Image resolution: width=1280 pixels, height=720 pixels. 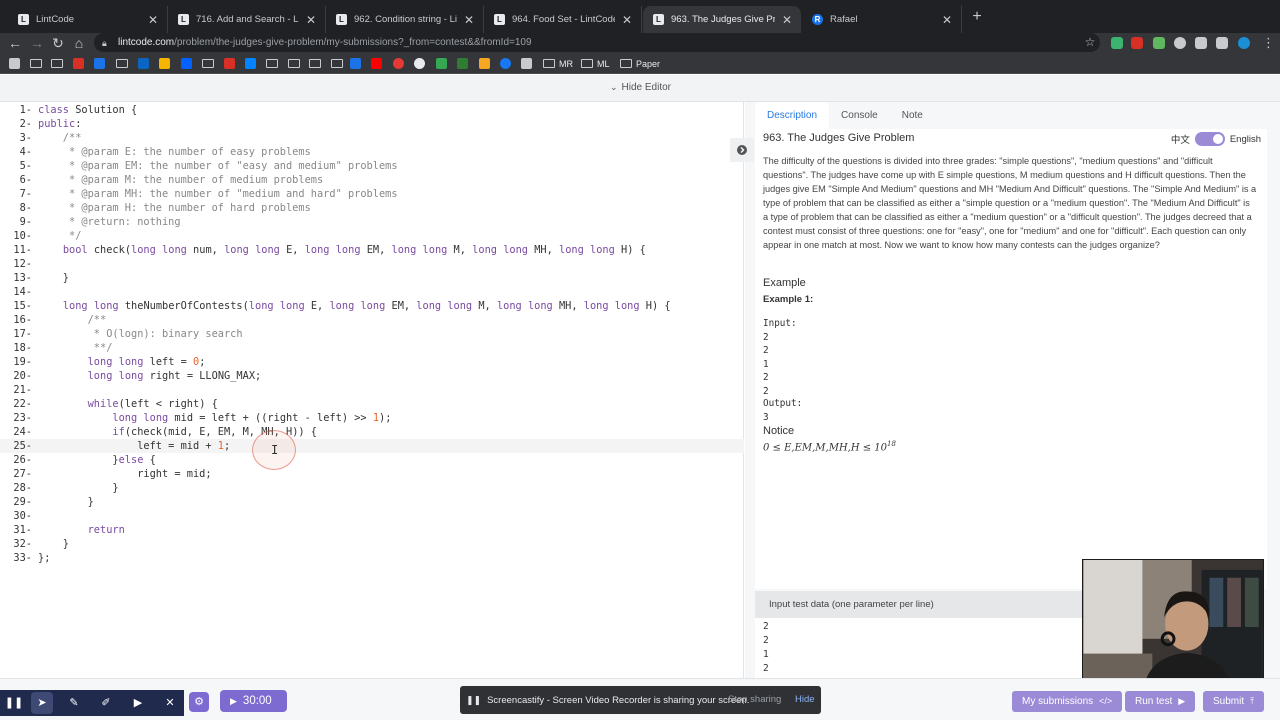 I want to click on bookmark-calendar-icon, so click(x=355, y=63).